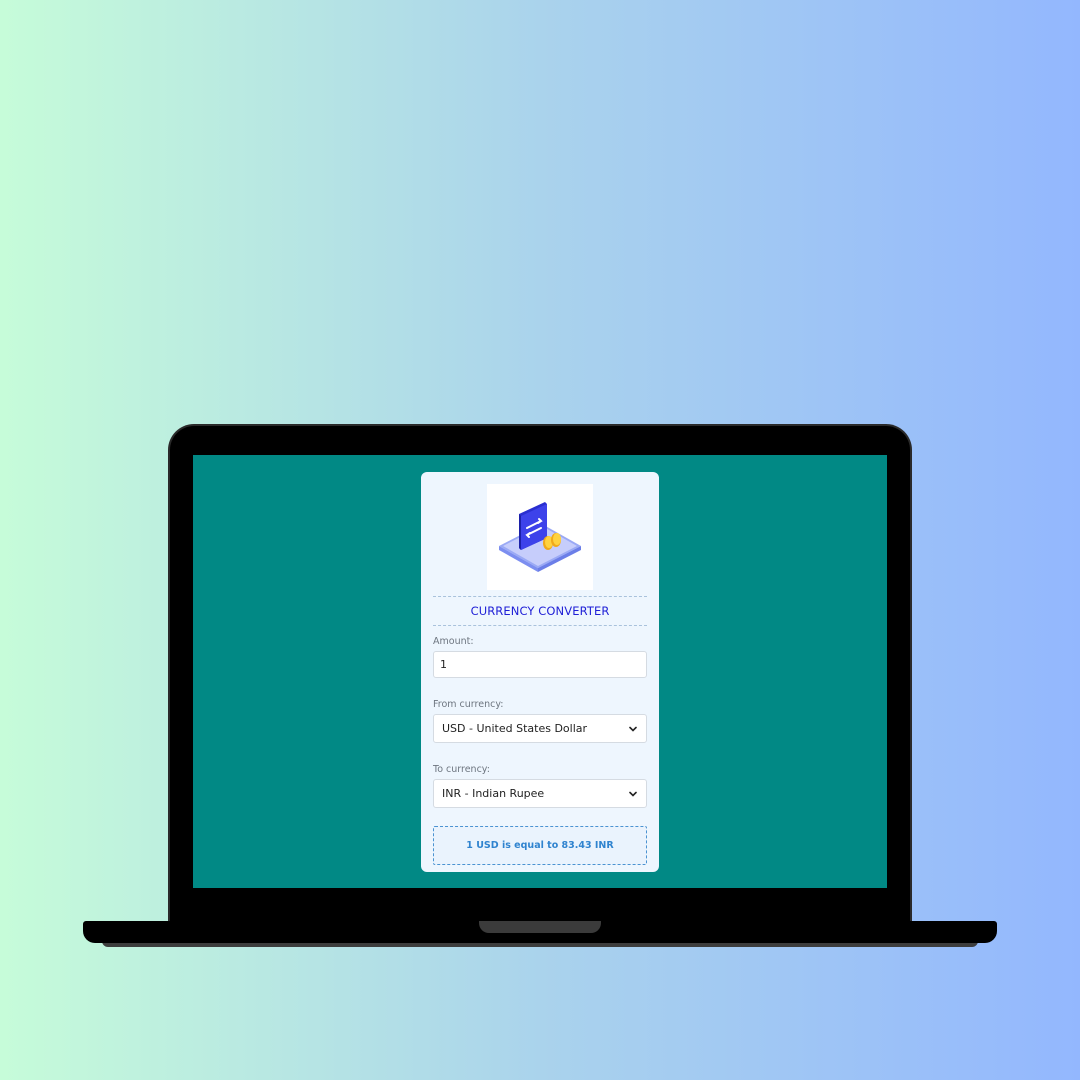 This screenshot has width=1080, height=1080. What do you see at coordinates (468, 704) in the screenshot?
I see `from-currency-label: From currency:` at bounding box center [468, 704].